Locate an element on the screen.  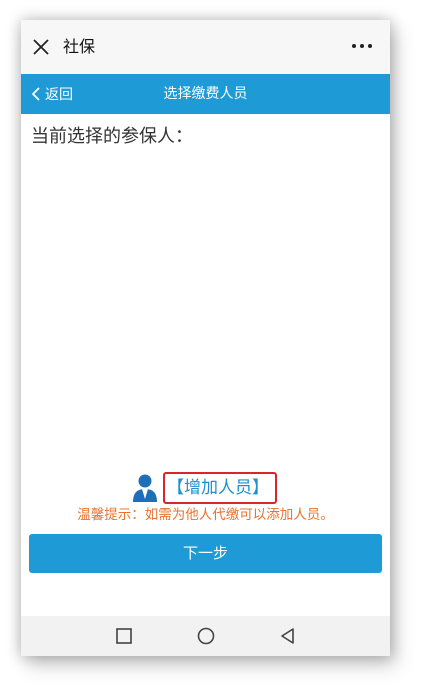
wechat-top-bar: 社保 is located at coordinates (205, 47).